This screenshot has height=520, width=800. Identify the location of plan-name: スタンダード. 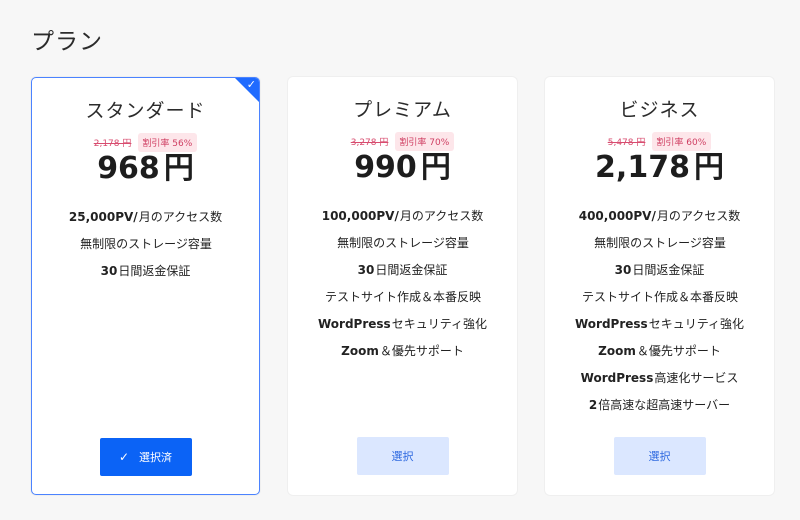
(145, 111).